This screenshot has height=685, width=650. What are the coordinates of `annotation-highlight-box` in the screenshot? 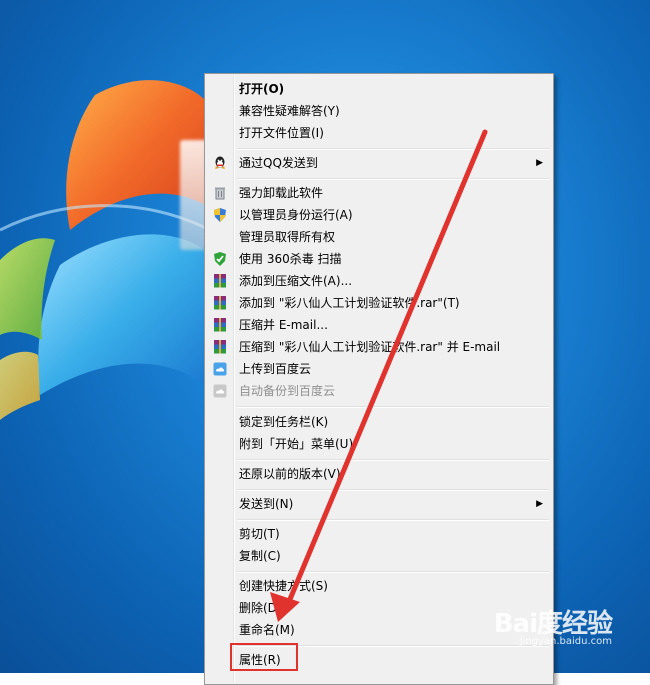 It's located at (264, 657).